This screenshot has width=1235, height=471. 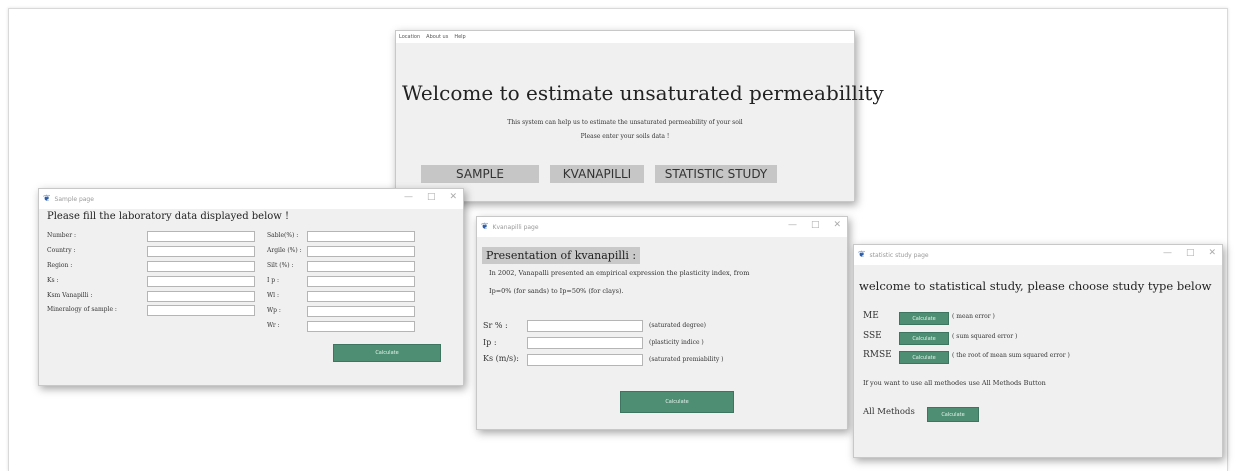 What do you see at coordinates (361, 251) in the screenshot?
I see `argile-input` at bounding box center [361, 251].